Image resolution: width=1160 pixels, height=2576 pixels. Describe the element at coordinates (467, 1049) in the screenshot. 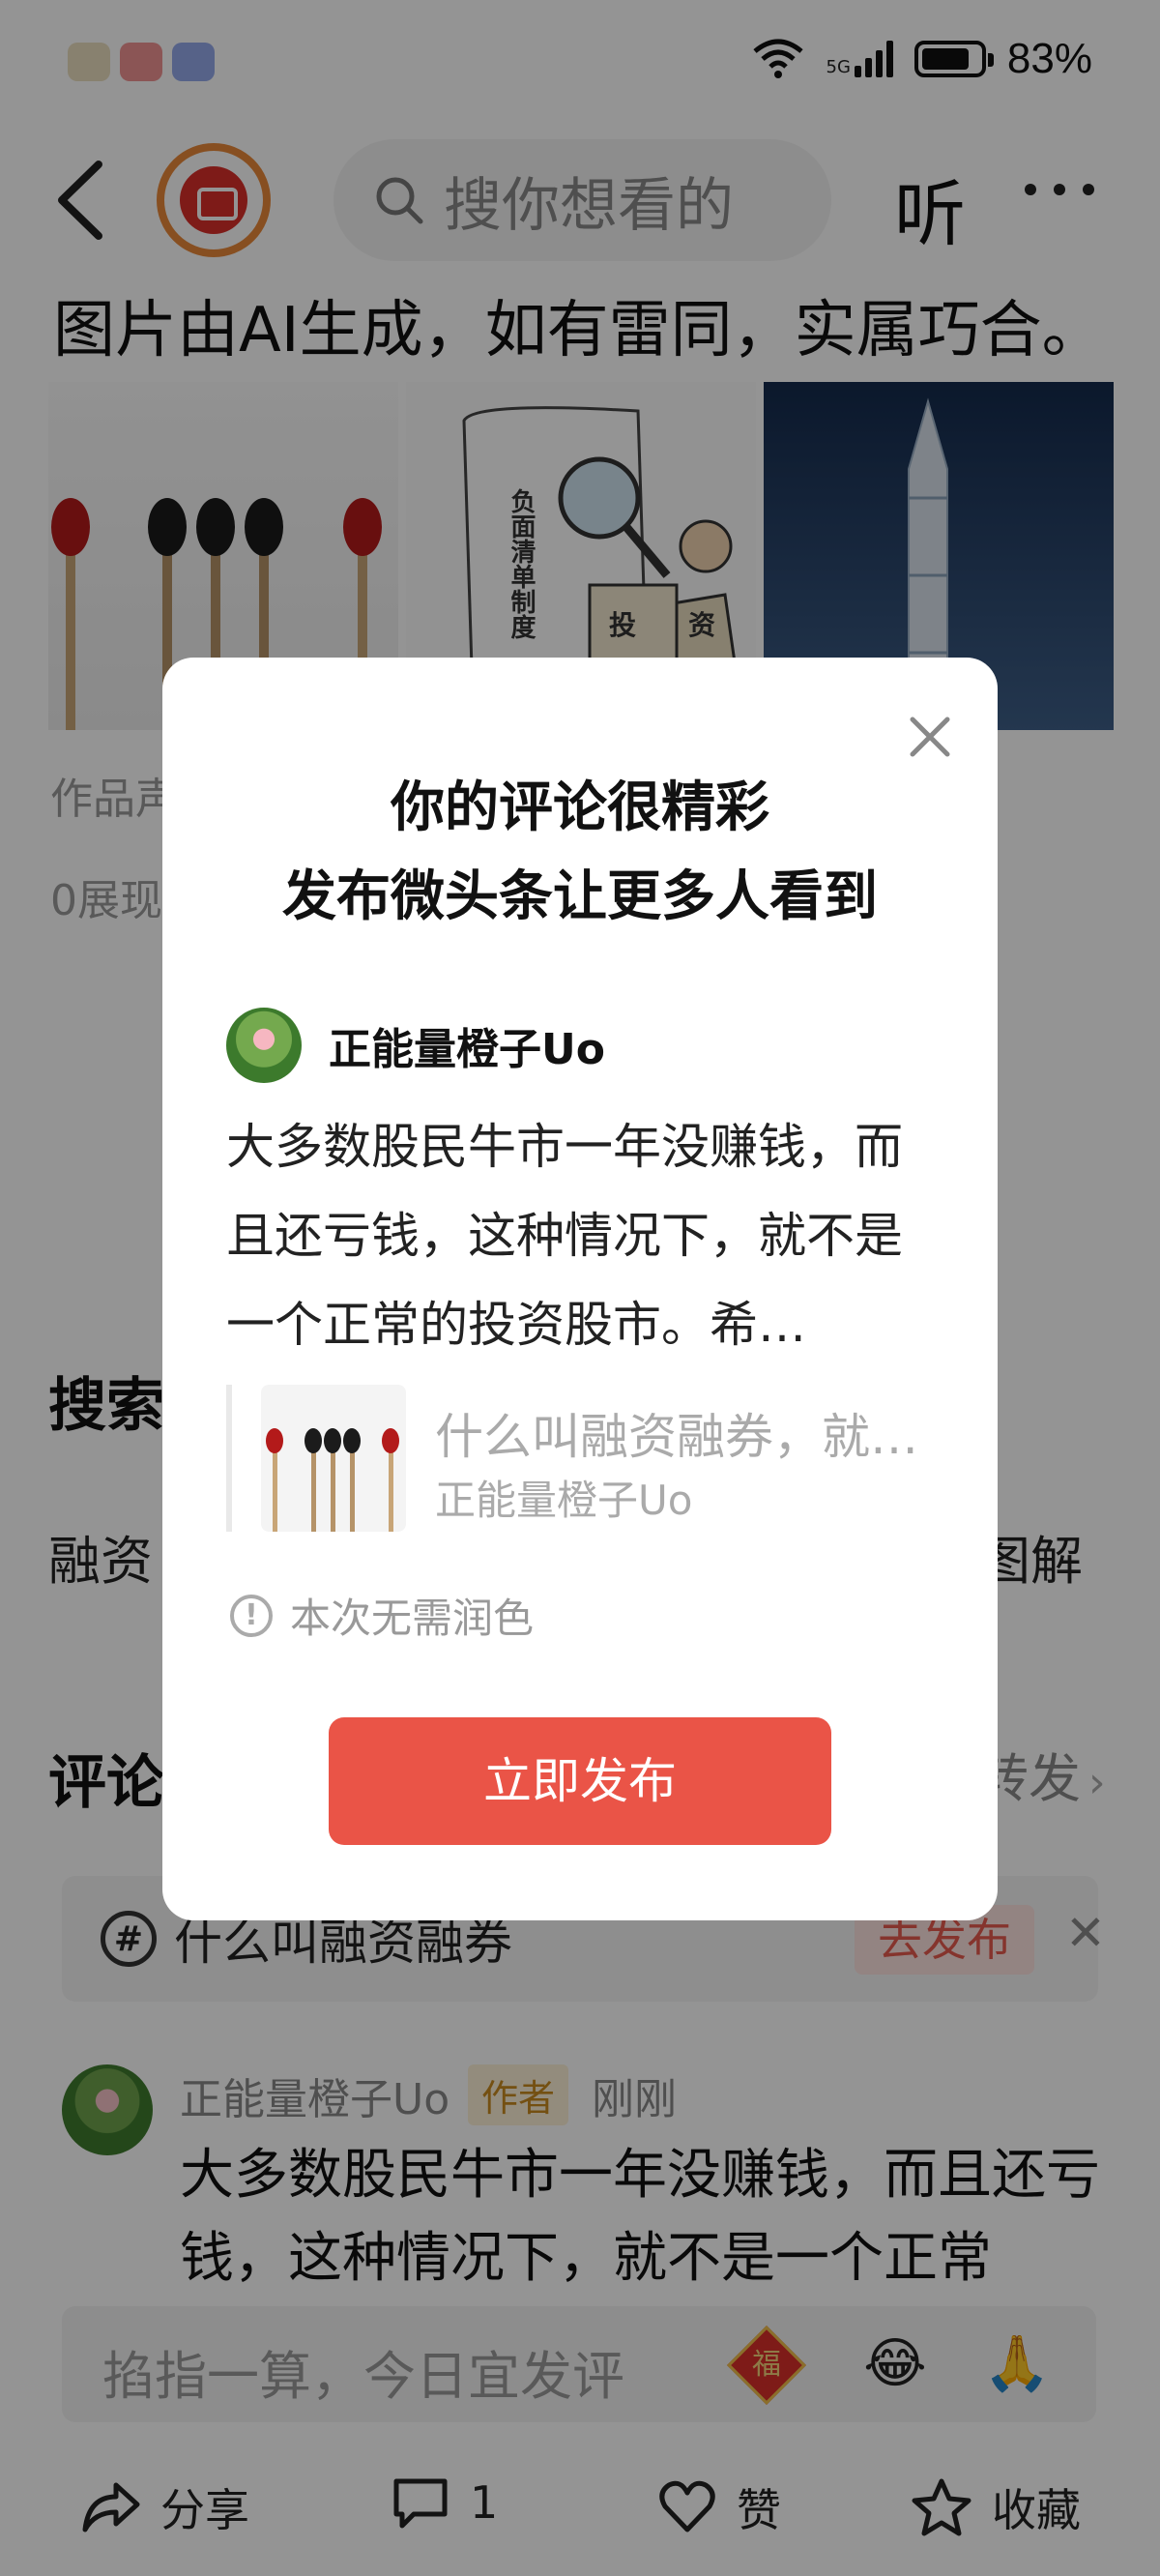

I see `dialog-username: 正能量橙子Uo` at that location.